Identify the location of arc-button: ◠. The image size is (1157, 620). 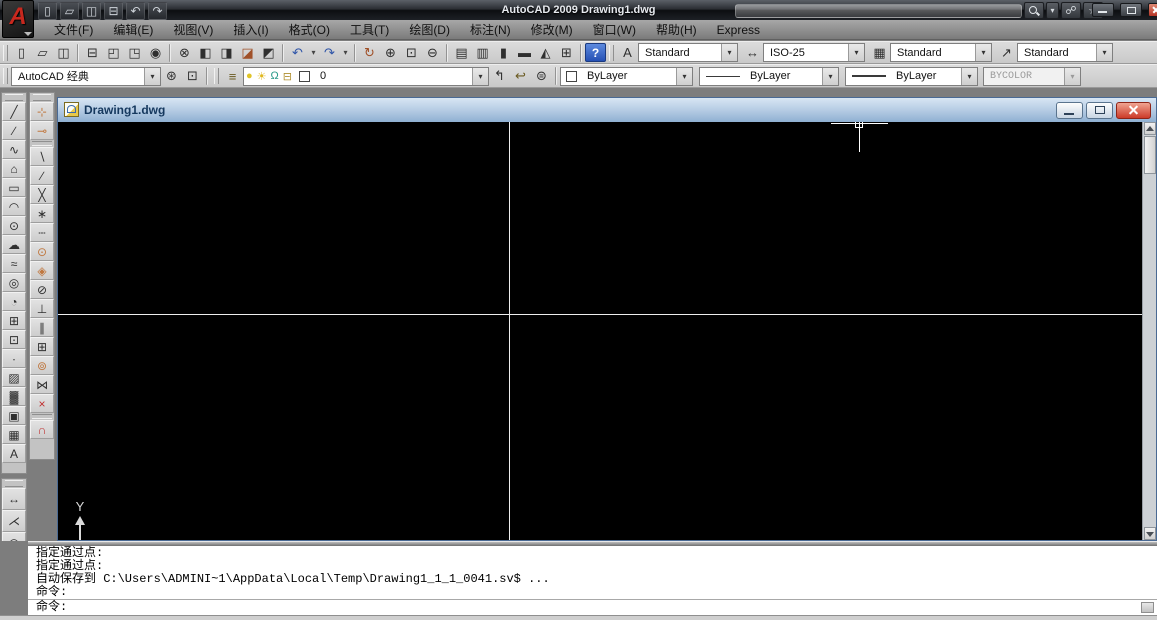
(14, 206).